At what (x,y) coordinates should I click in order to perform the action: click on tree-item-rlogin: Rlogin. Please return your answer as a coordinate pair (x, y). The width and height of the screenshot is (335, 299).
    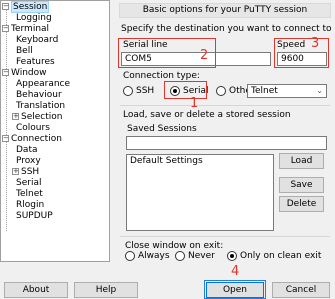
    Looking at the image, I should click on (30, 205).